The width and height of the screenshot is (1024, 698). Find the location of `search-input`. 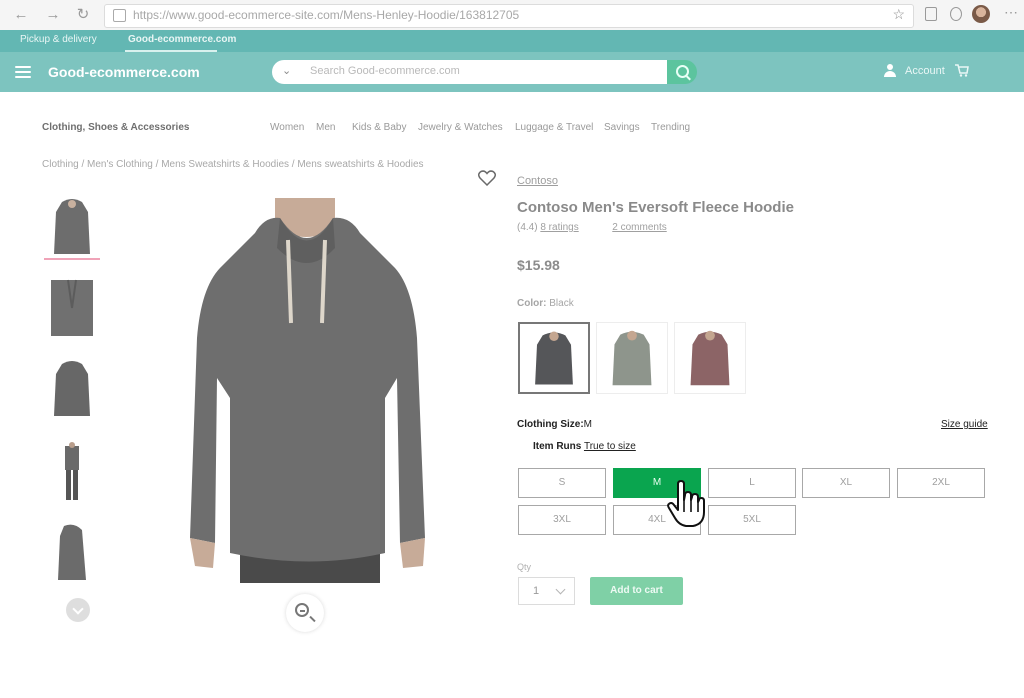

search-input is located at coordinates (470, 71).